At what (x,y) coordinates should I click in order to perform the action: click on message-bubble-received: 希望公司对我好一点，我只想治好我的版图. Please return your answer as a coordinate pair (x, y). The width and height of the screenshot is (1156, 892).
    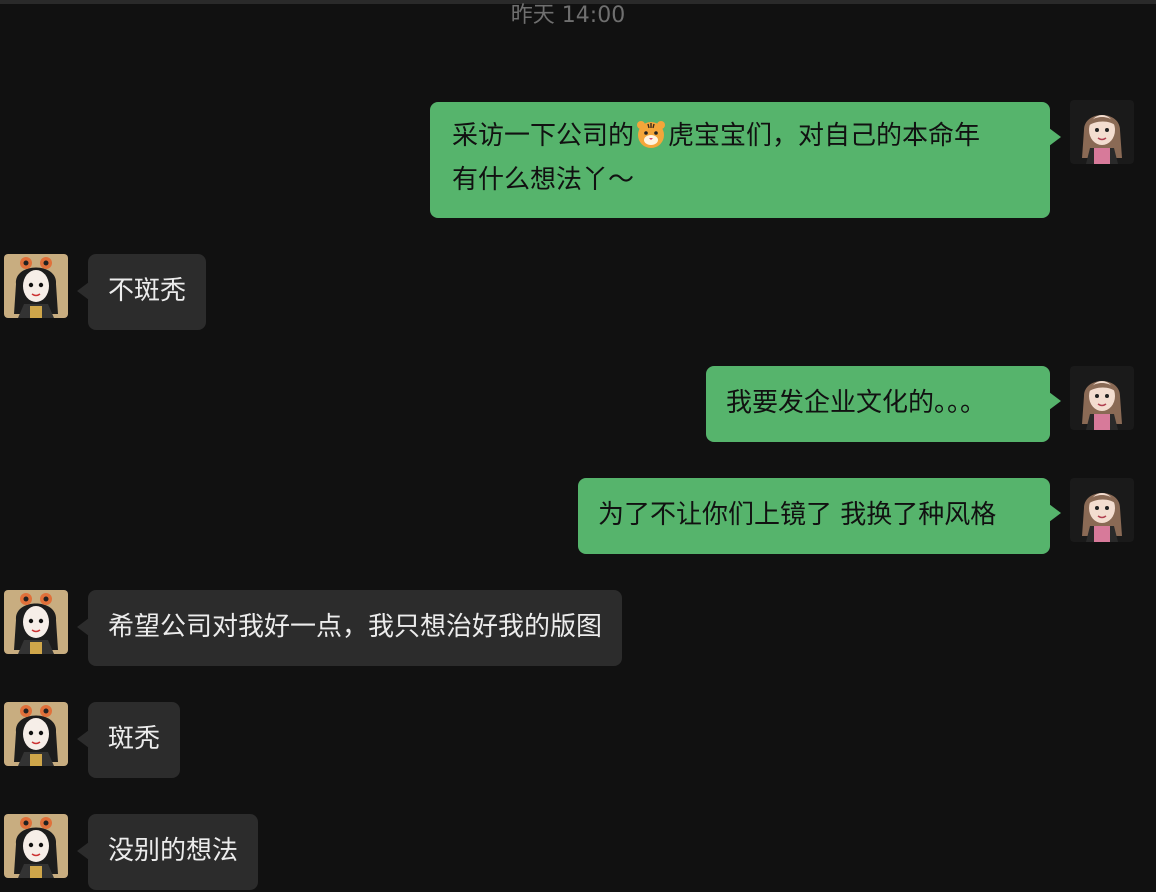
    Looking at the image, I should click on (349, 628).